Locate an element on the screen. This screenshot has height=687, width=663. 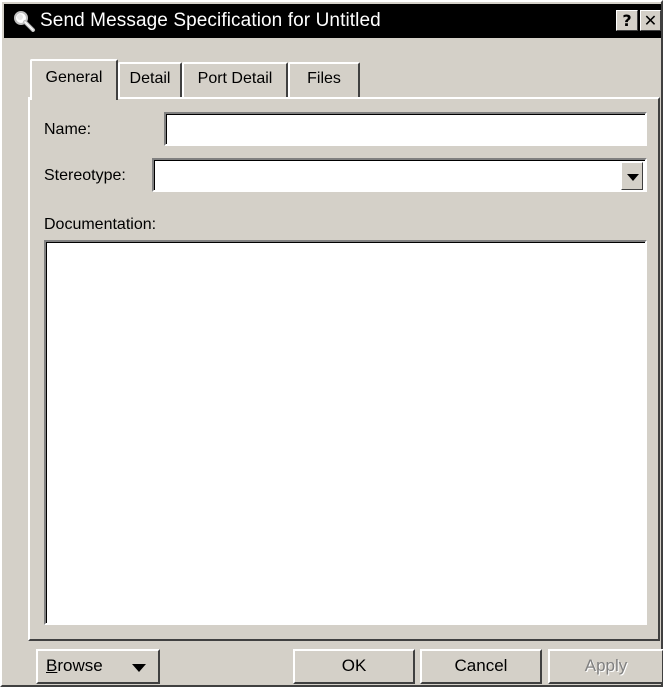
stereotype-dropdown-button is located at coordinates (632, 176).